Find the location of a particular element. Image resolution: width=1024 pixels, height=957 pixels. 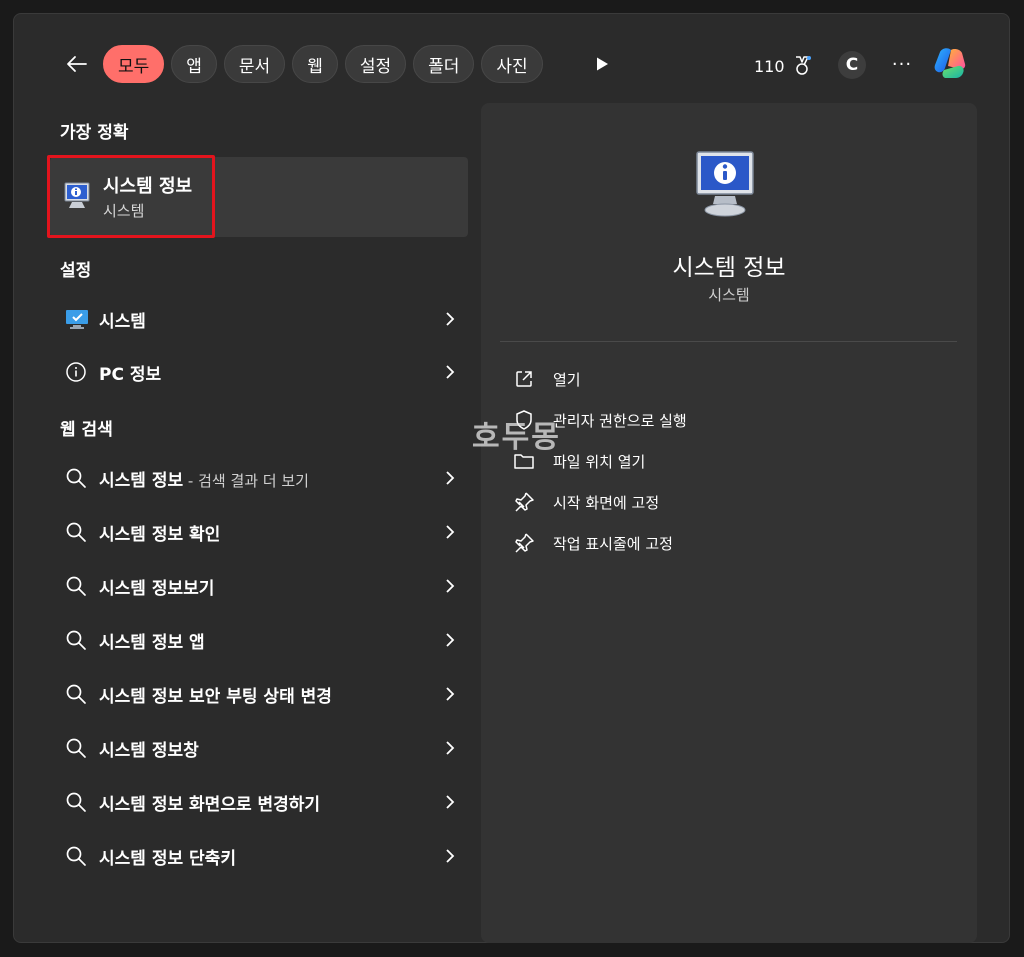

web-result-label: 시스템 정보보기 is located at coordinates (157, 588).